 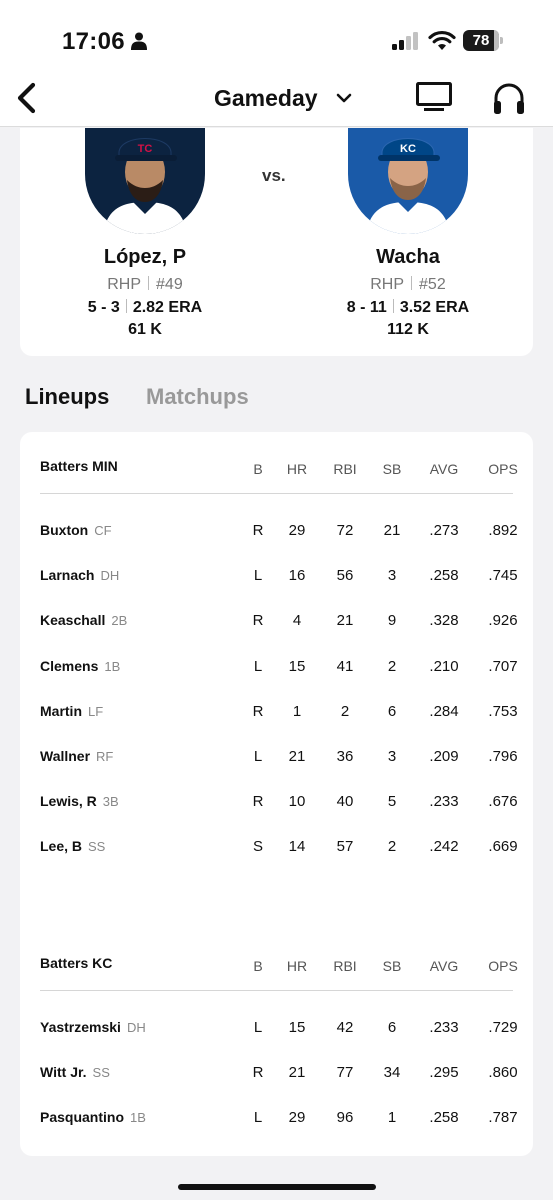 I want to click on avatar: TC, so click(x=145, y=181).